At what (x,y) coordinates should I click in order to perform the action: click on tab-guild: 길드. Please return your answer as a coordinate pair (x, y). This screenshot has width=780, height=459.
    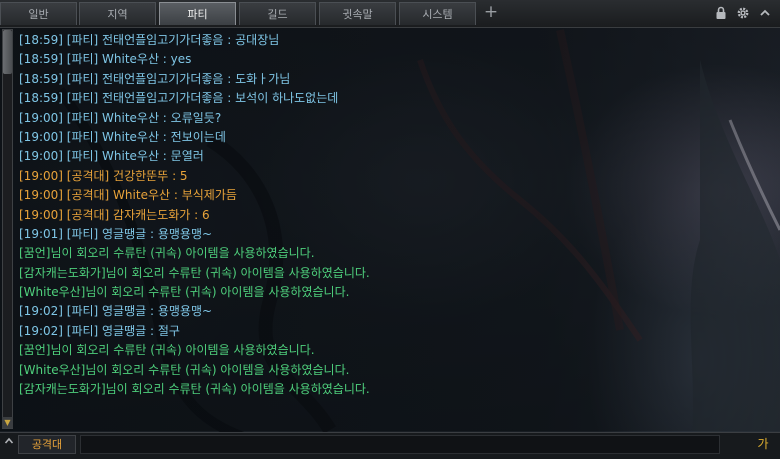
    Looking at the image, I should click on (277, 13).